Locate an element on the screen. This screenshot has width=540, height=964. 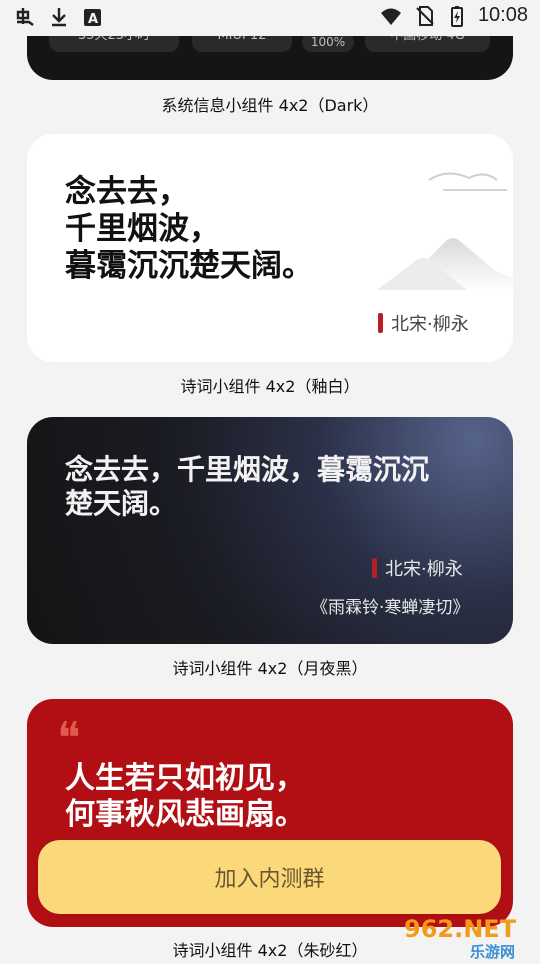
watermark-brand: 962.NET is located at coordinates (460, 929).